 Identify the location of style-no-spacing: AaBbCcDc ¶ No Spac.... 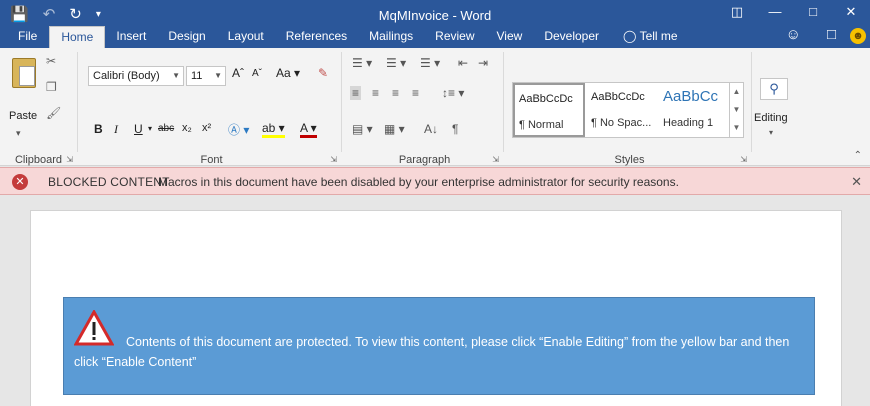
(623, 110).